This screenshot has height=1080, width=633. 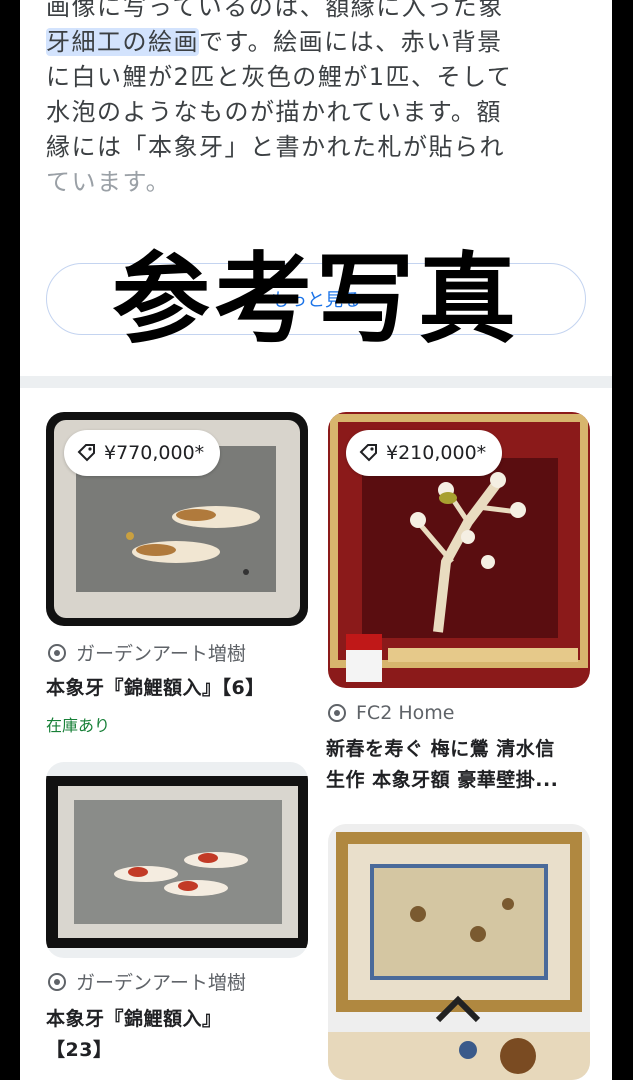 I want to click on ai-overview-line: ています。, so click(x=109, y=182).